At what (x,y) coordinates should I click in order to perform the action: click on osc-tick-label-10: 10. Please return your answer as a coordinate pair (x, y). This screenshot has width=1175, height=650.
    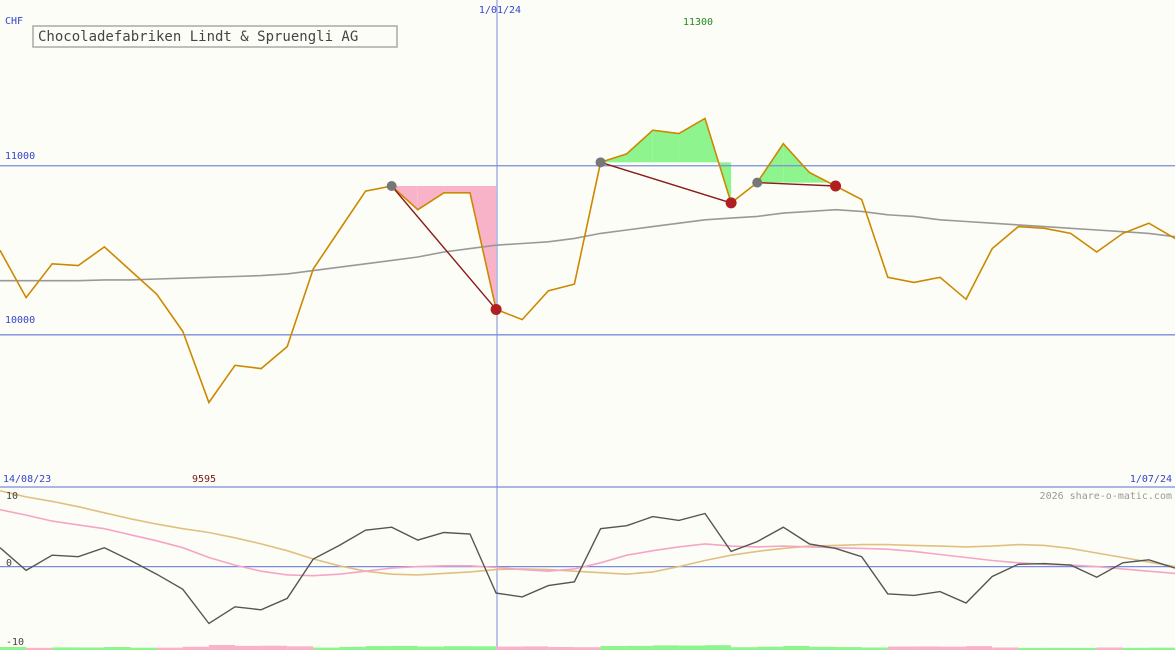
    Looking at the image, I should click on (12, 496).